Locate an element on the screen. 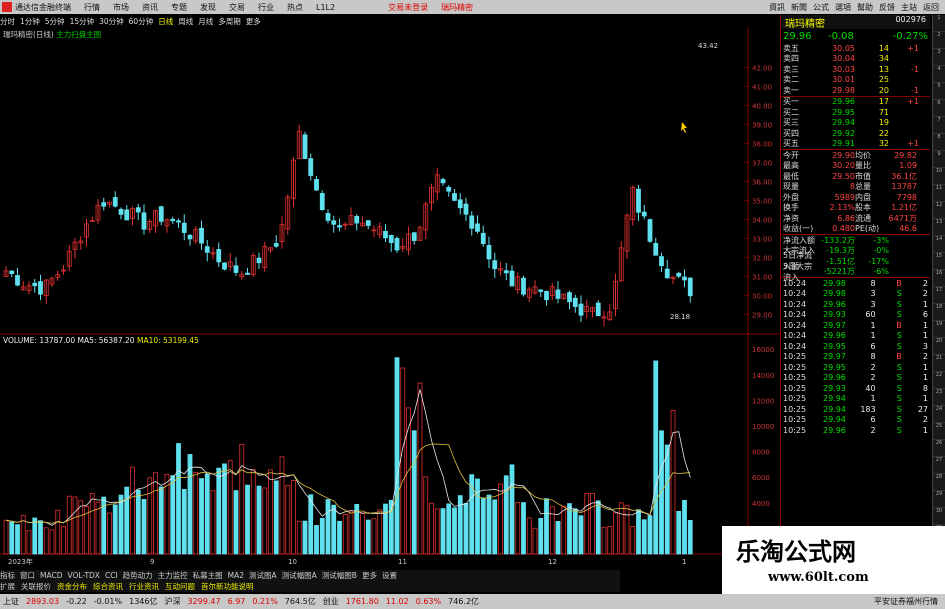 This screenshot has height=609, width=945. indicator-tab: 设置 is located at coordinates (389, 575).